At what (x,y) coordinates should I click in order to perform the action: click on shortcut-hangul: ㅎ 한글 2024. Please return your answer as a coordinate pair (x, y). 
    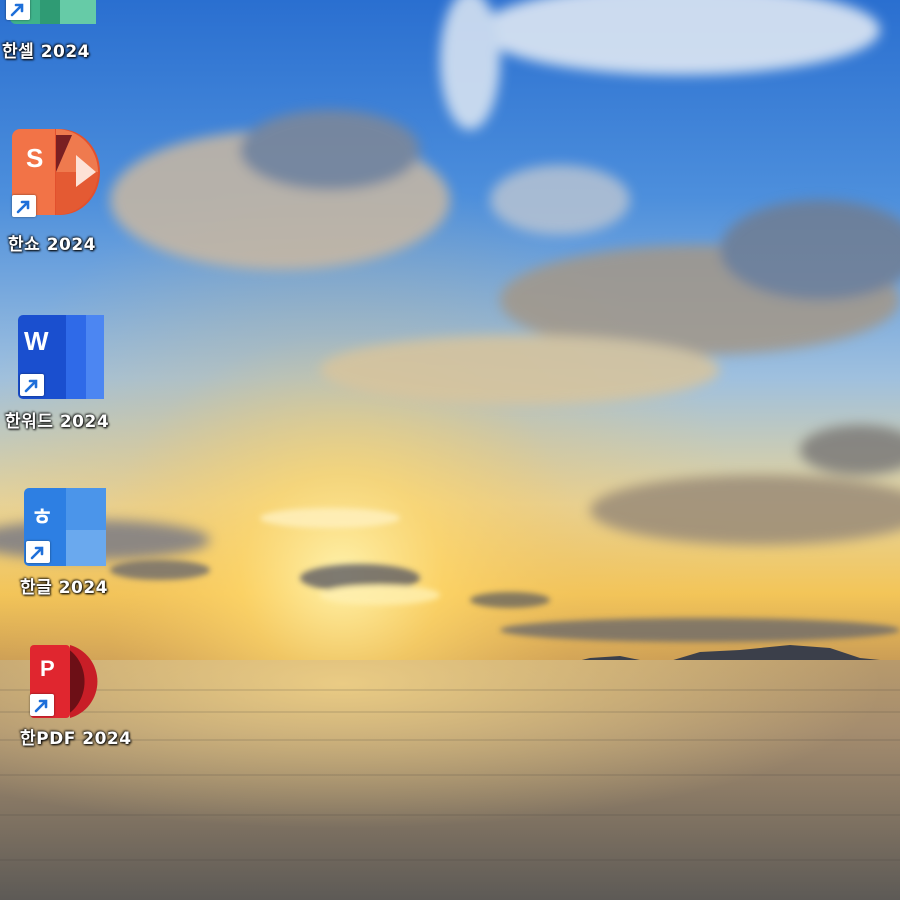
    Looking at the image, I should click on (65, 550).